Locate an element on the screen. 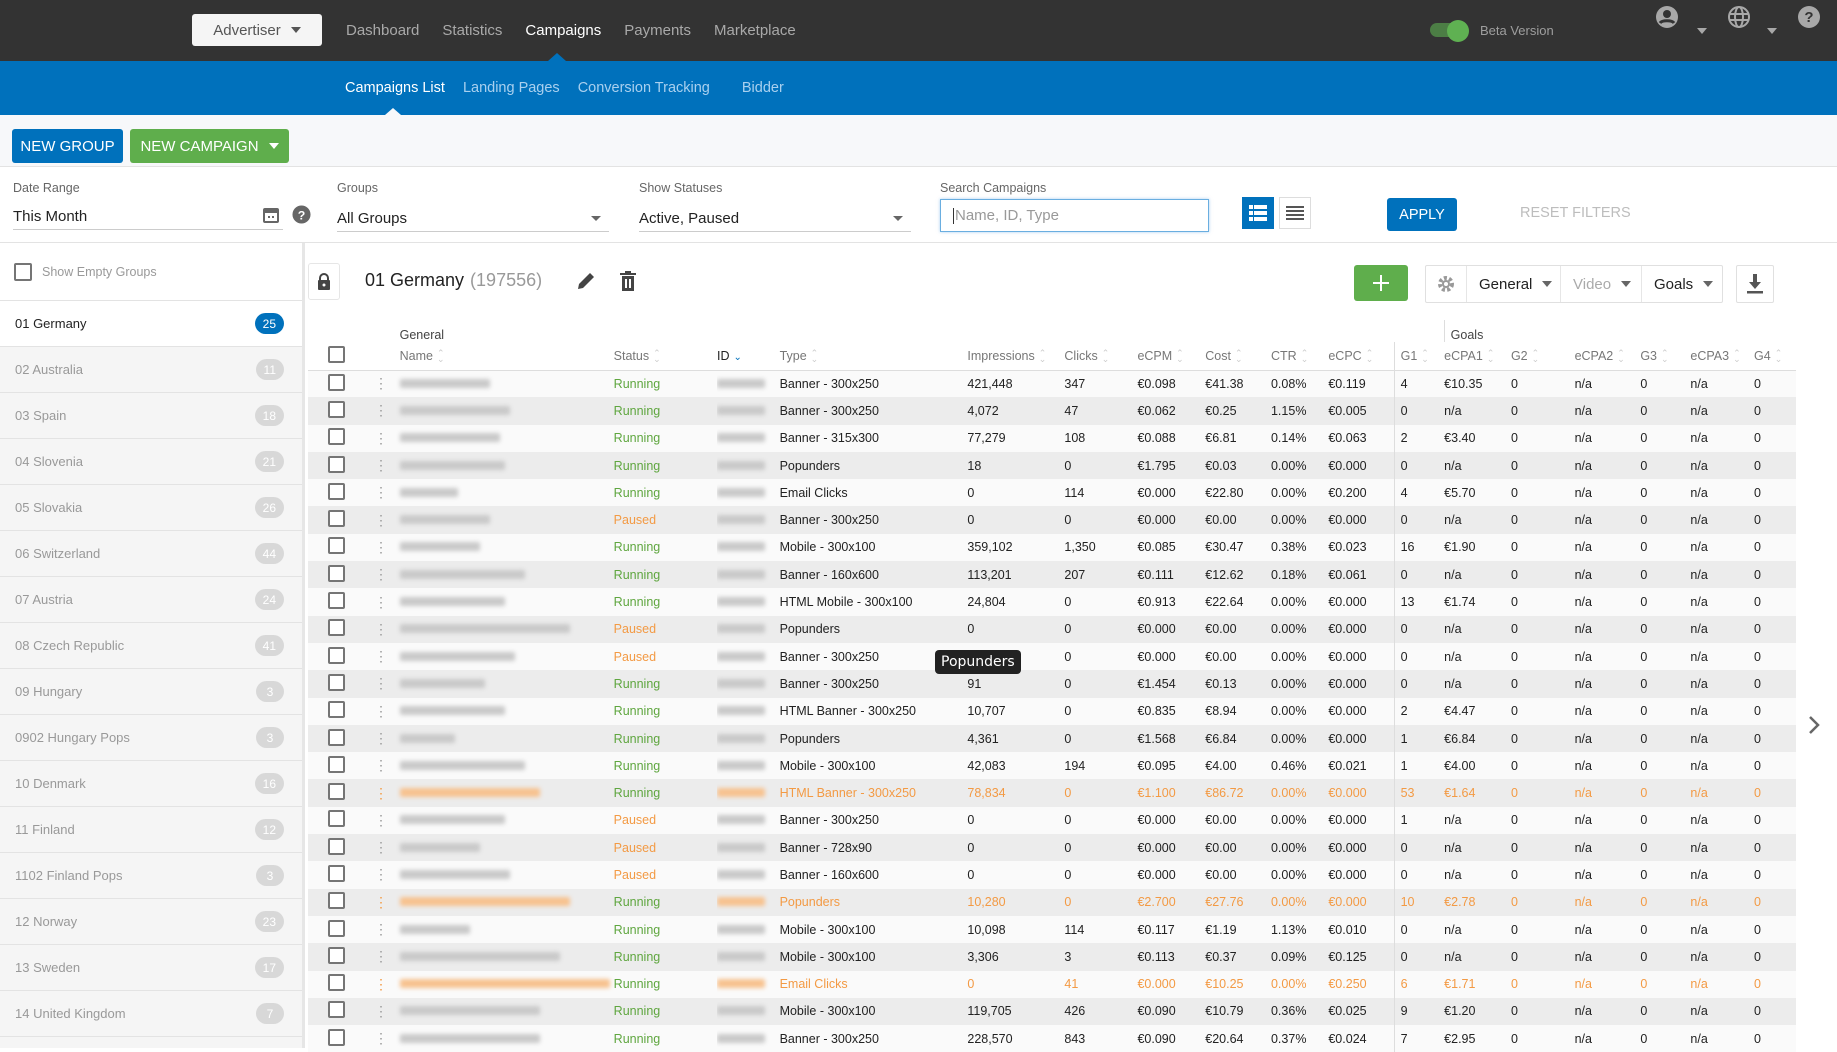 Image resolution: width=1837 pixels, height=1052 pixels. reset-filters-button: RESET FILTERS is located at coordinates (1575, 213).